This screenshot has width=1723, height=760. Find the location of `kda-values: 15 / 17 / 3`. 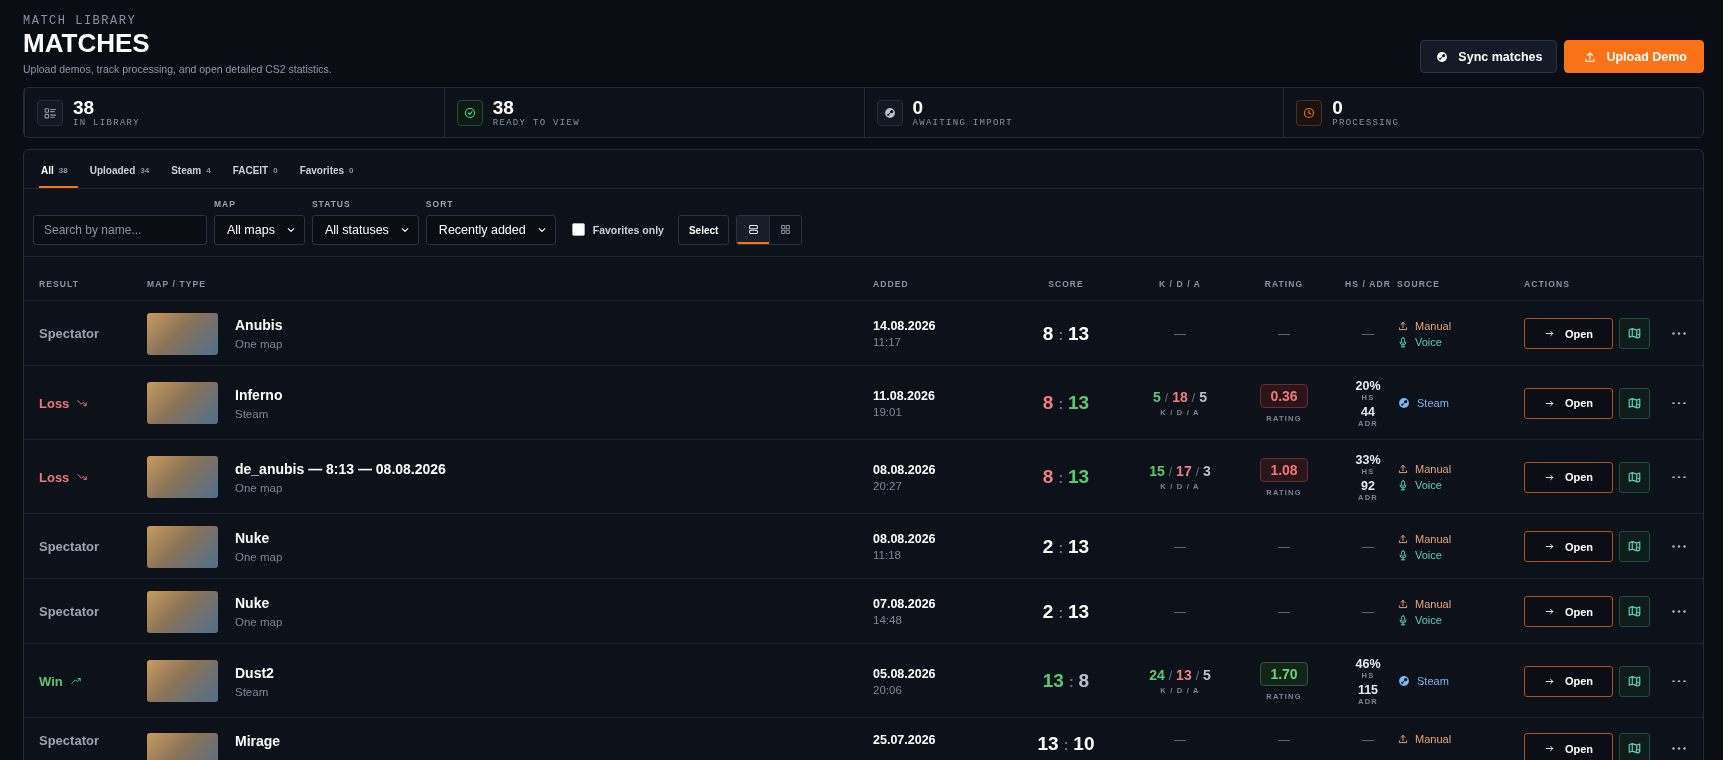

kda-values: 15 / 17 / 3 is located at coordinates (1180, 471).